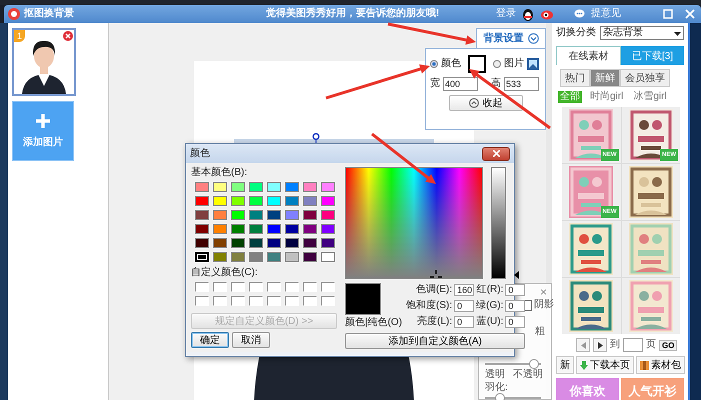 The height and width of the screenshot is (400, 701). I want to click on basic-colors-label: 基本颜色(B):, so click(219, 173).